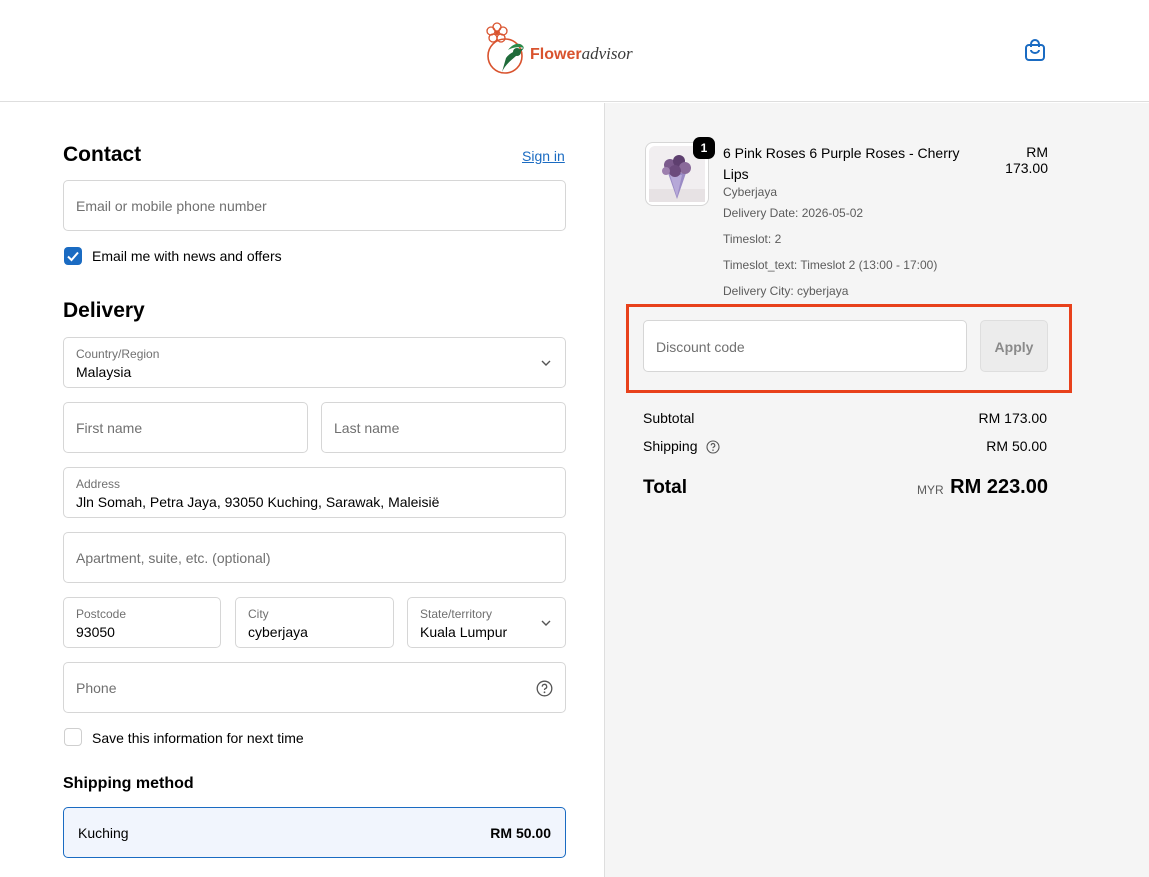 The image size is (1149, 877). I want to click on city-label: City, so click(258, 614).